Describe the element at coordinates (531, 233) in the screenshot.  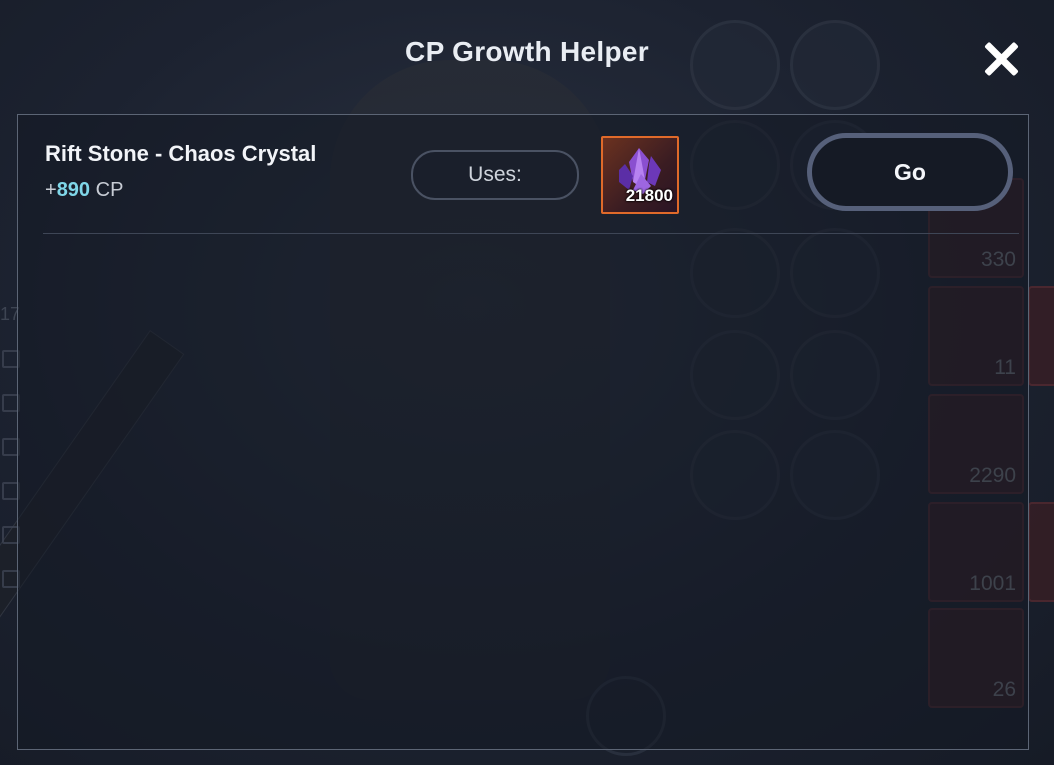
I see `row-divider` at that location.